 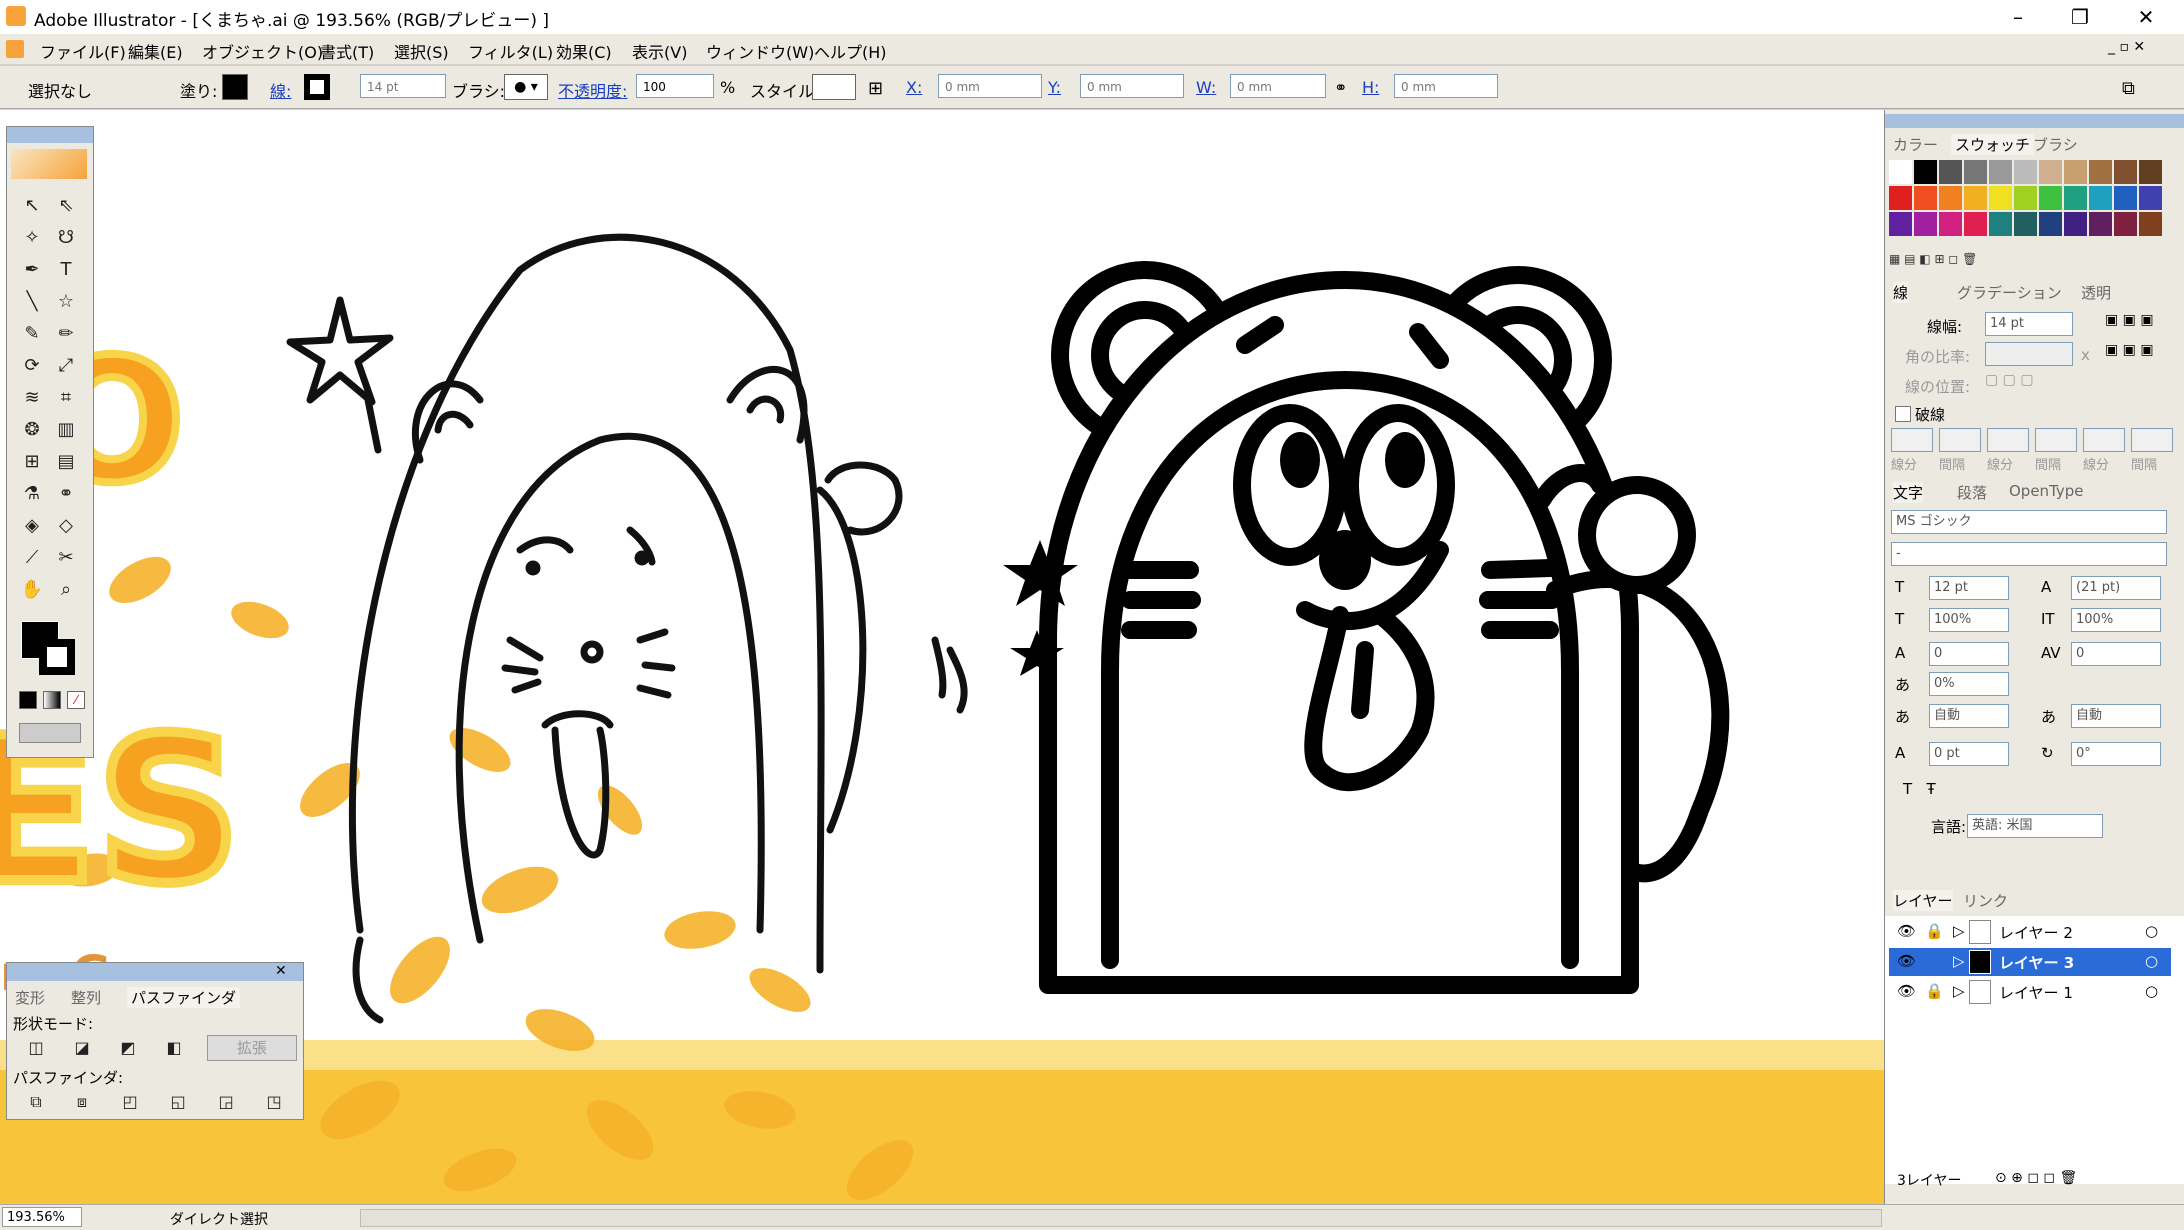 What do you see at coordinates (178, 1102) in the screenshot?
I see `crop-icon: ◱` at bounding box center [178, 1102].